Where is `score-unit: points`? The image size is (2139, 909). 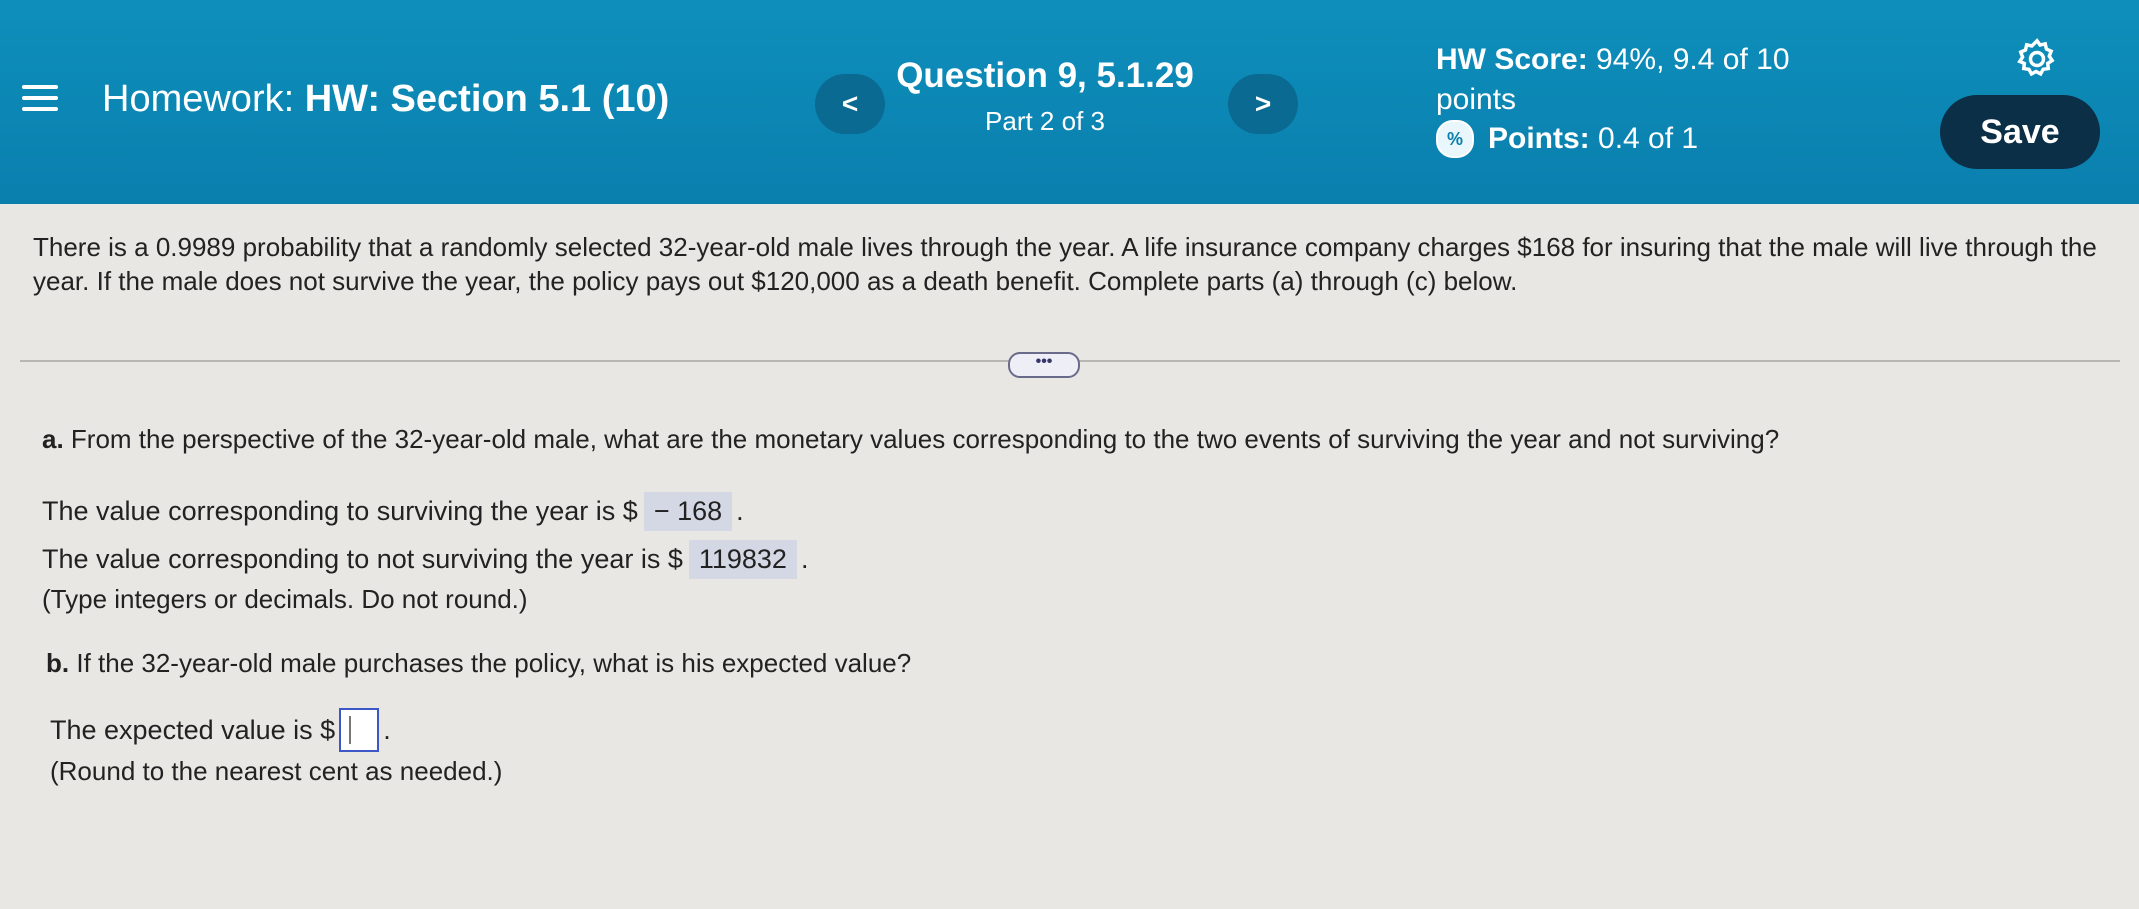
score-unit: points is located at coordinates (1476, 99).